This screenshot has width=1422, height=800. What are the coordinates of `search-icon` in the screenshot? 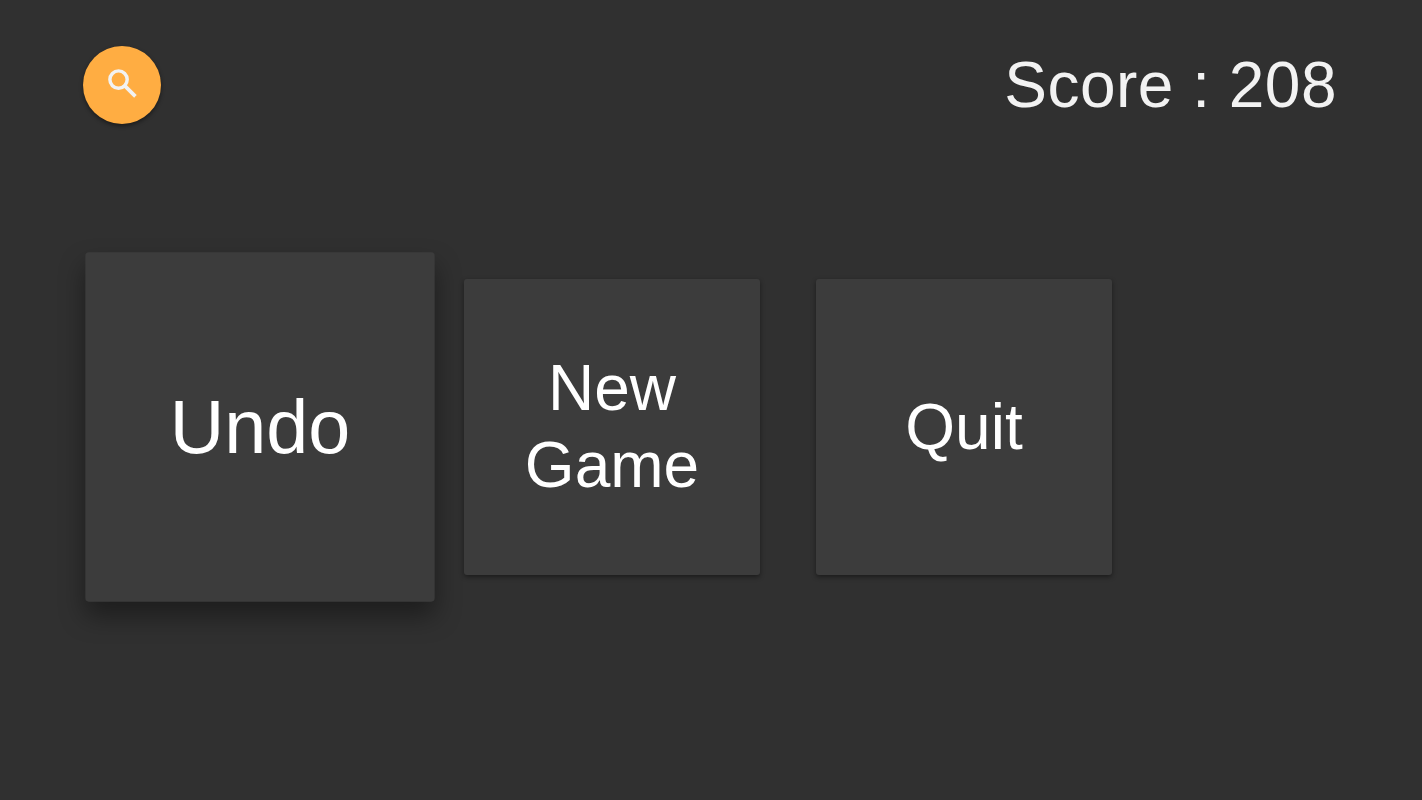 It's located at (122, 83).